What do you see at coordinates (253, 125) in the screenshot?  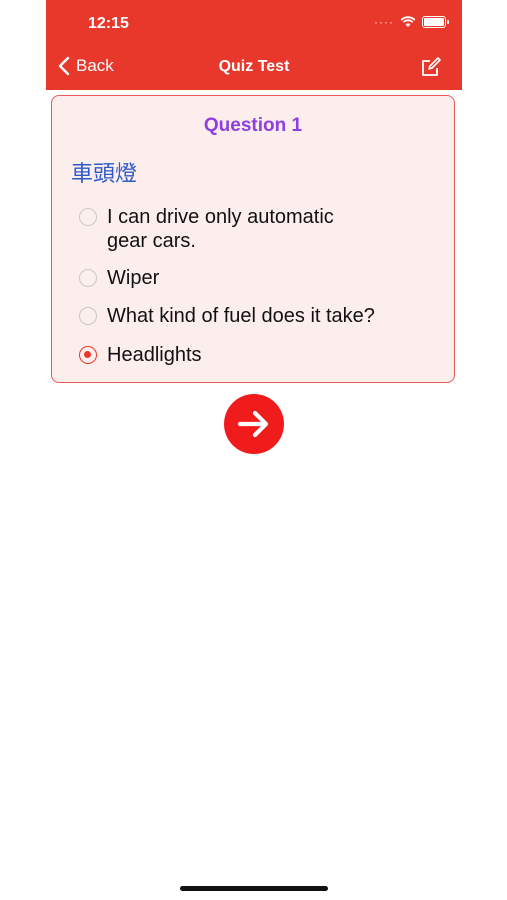 I see `question-number: Question 1` at bounding box center [253, 125].